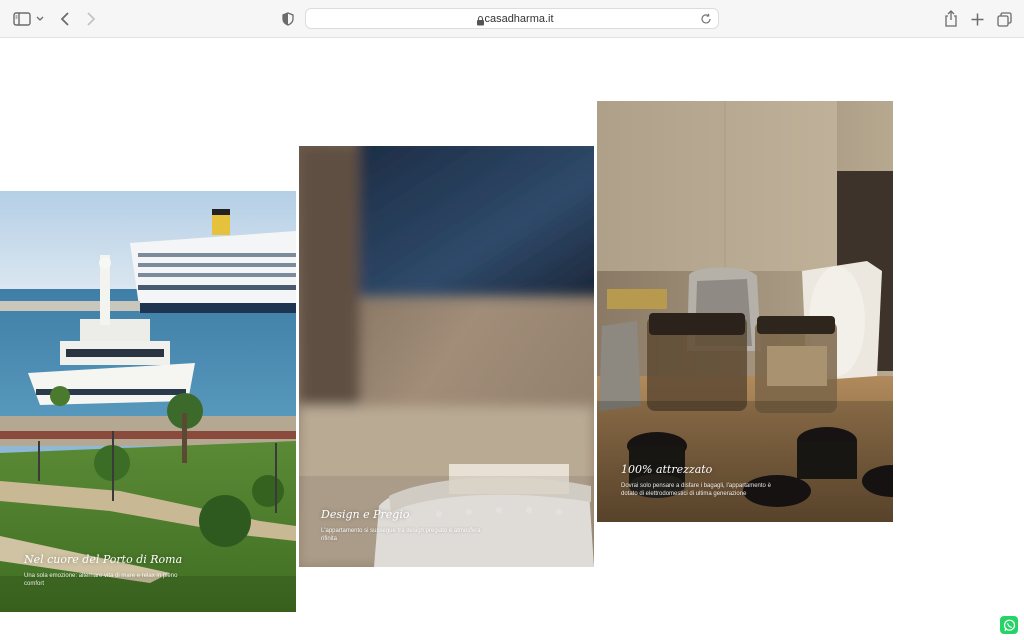 The image size is (1024, 640). I want to click on plus-icon, so click(977, 19).